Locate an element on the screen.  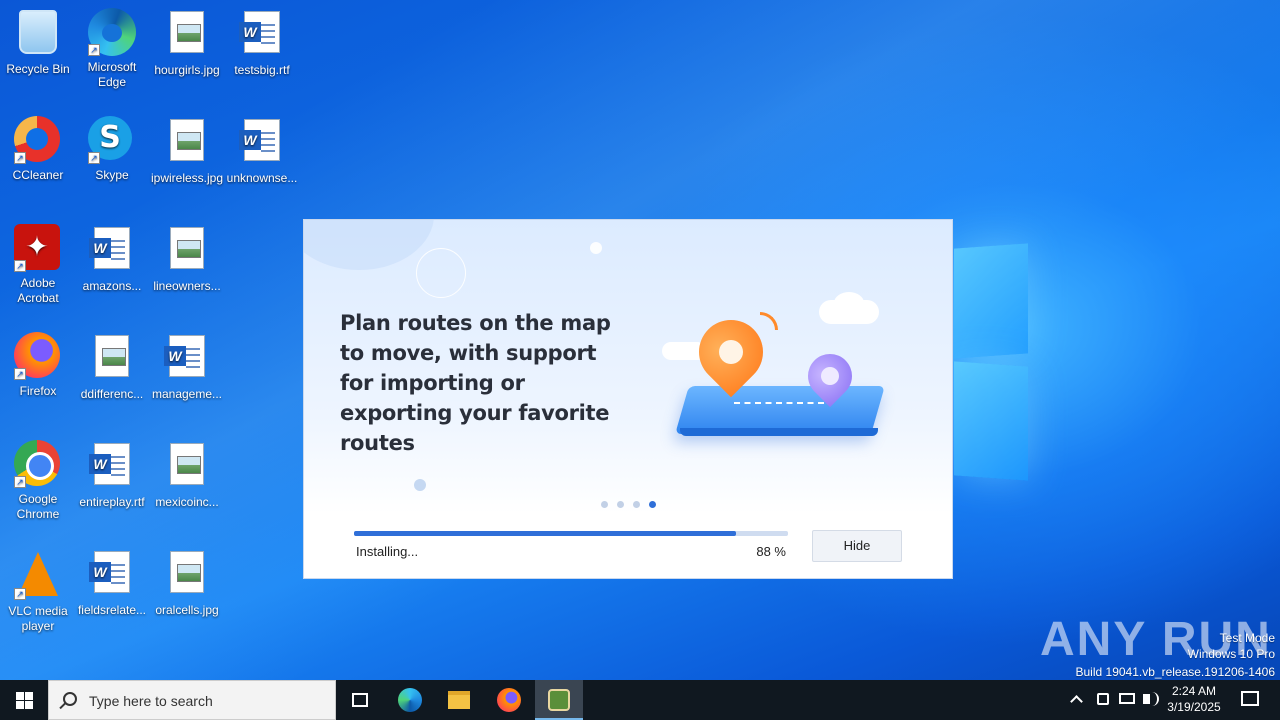
device-icon is located at coordinates (1103, 699).